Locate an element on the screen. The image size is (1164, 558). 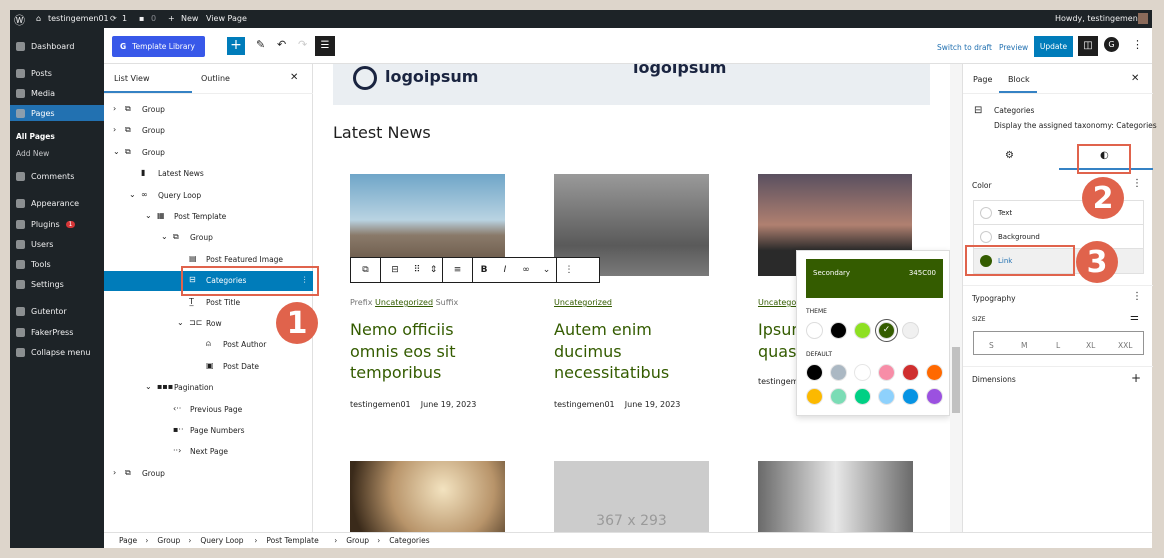
redo-icon: ↷ is located at coordinates (302, 44).